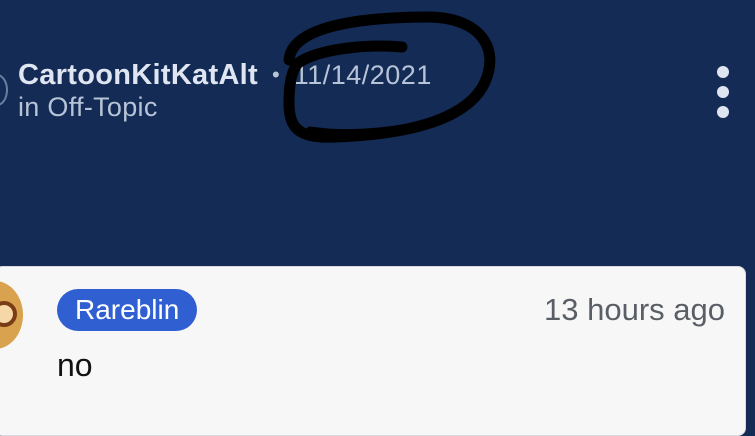 The height and width of the screenshot is (436, 755). What do you see at coordinates (75, 365) in the screenshot?
I see `comment-text: no` at bounding box center [75, 365].